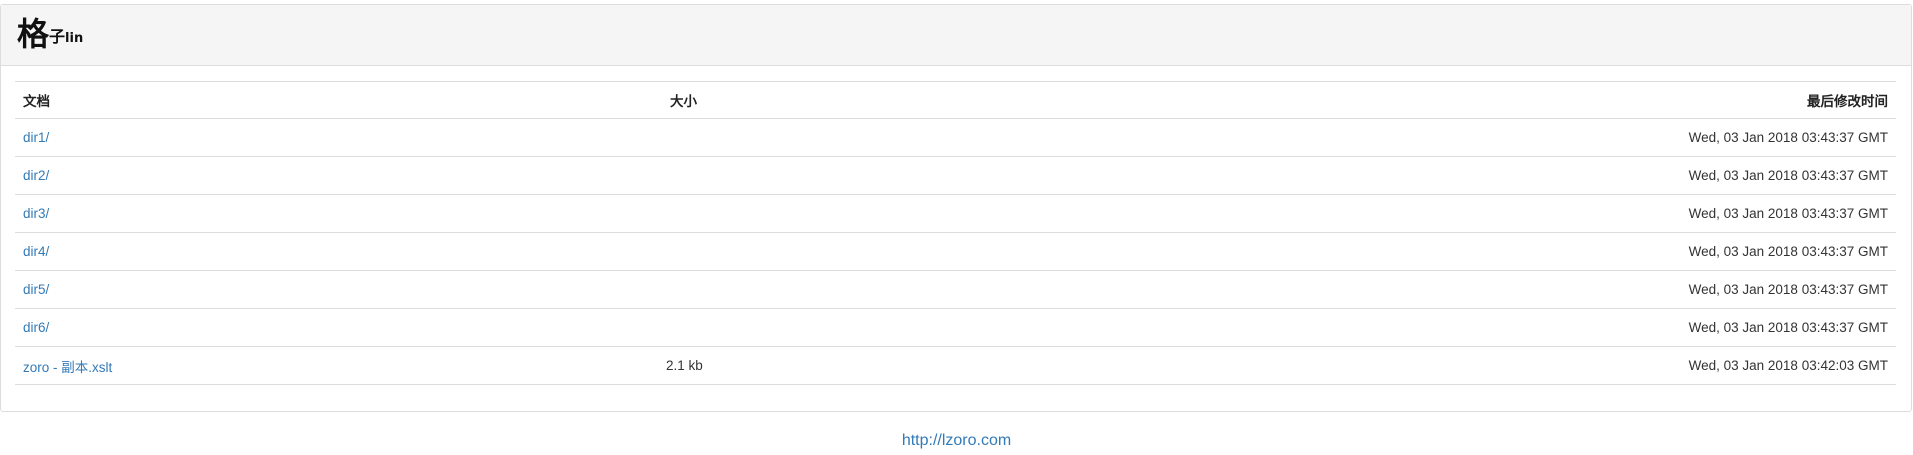  Describe the element at coordinates (956, 35) in the screenshot. I see `panel-header: 格 子lin` at that location.